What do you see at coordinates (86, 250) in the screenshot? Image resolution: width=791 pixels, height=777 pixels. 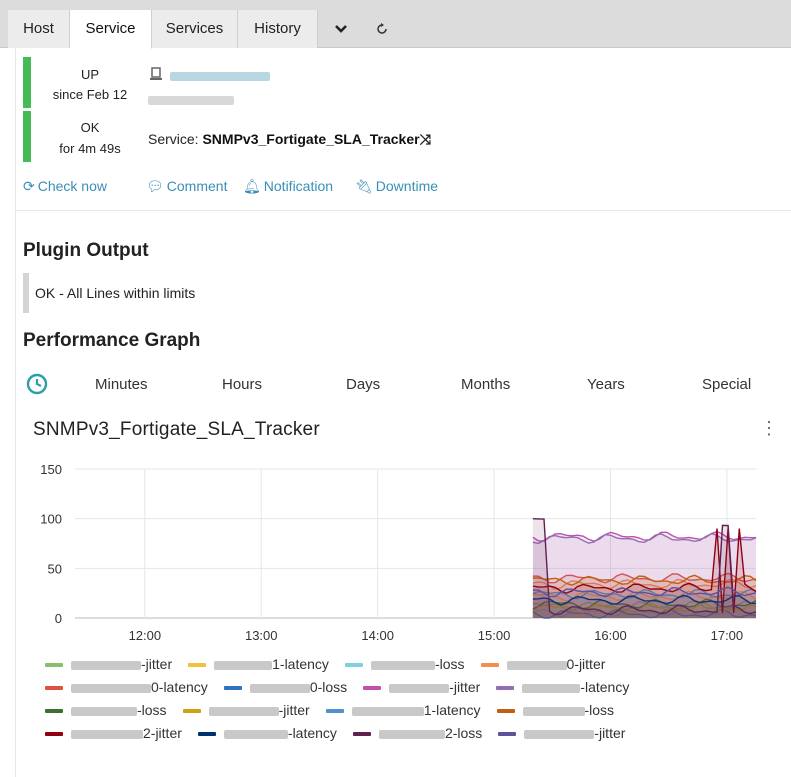 I see `plugin-output-heading: Plugin Output` at bounding box center [86, 250].